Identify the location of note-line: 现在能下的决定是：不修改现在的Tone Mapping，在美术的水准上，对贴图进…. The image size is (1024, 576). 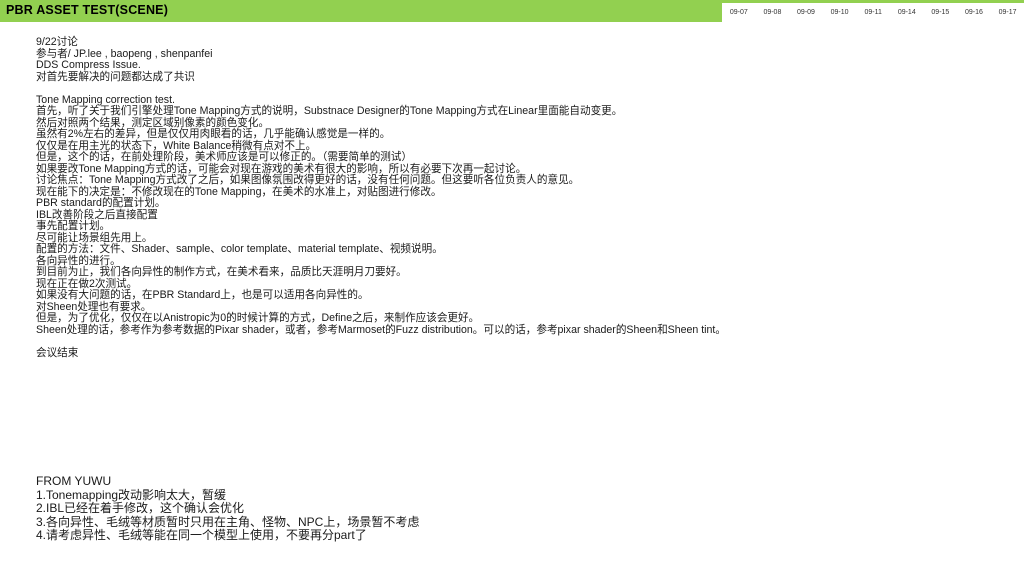
(239, 191).